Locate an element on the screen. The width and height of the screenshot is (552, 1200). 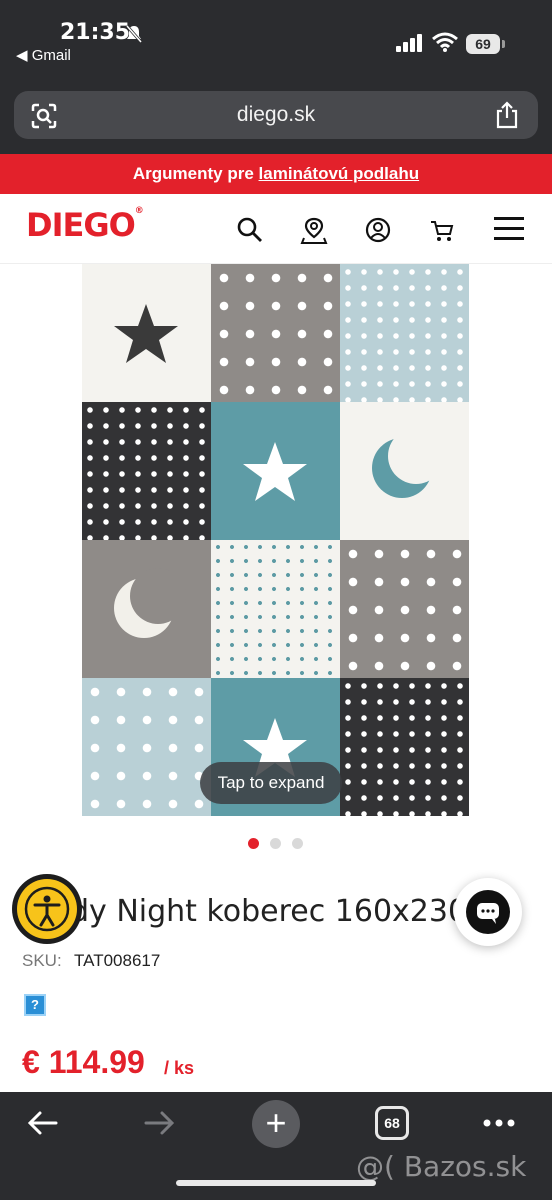
share-icon is located at coordinates (507, 115).